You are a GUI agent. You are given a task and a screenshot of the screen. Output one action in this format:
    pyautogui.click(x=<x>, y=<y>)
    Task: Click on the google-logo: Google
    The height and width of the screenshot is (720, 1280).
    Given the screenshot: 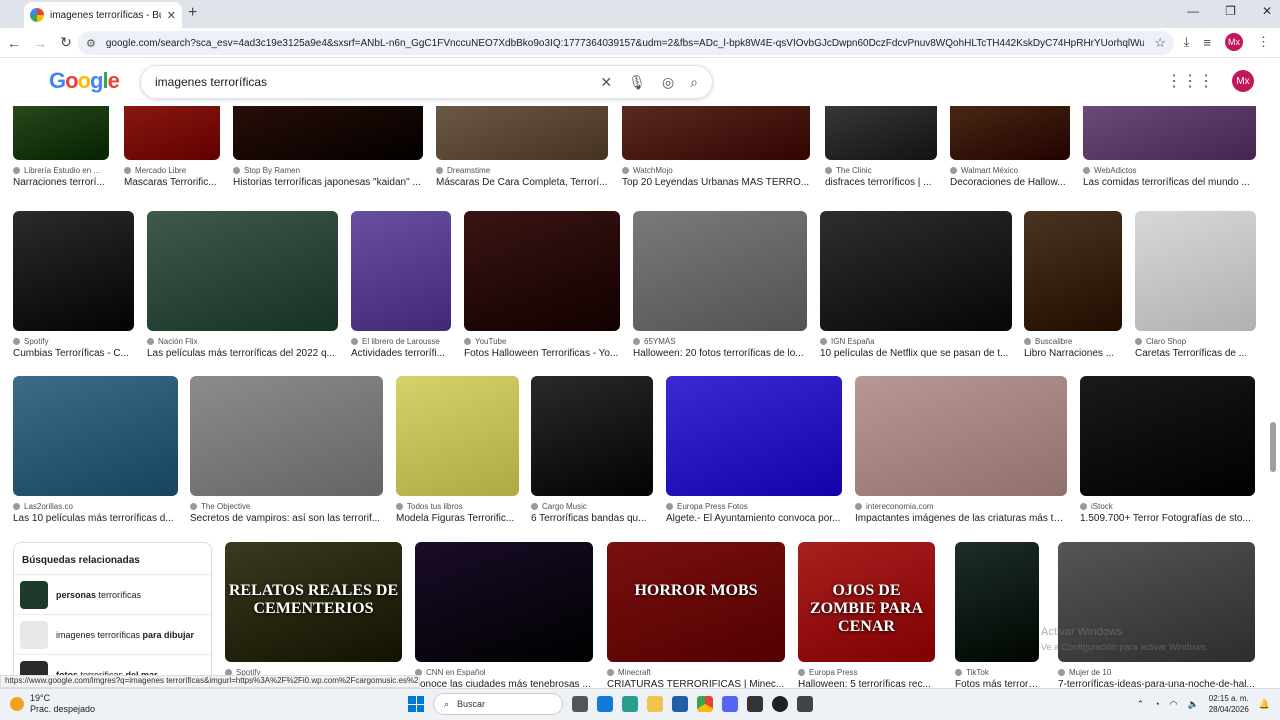 What is the action you would take?
    pyautogui.click(x=84, y=81)
    